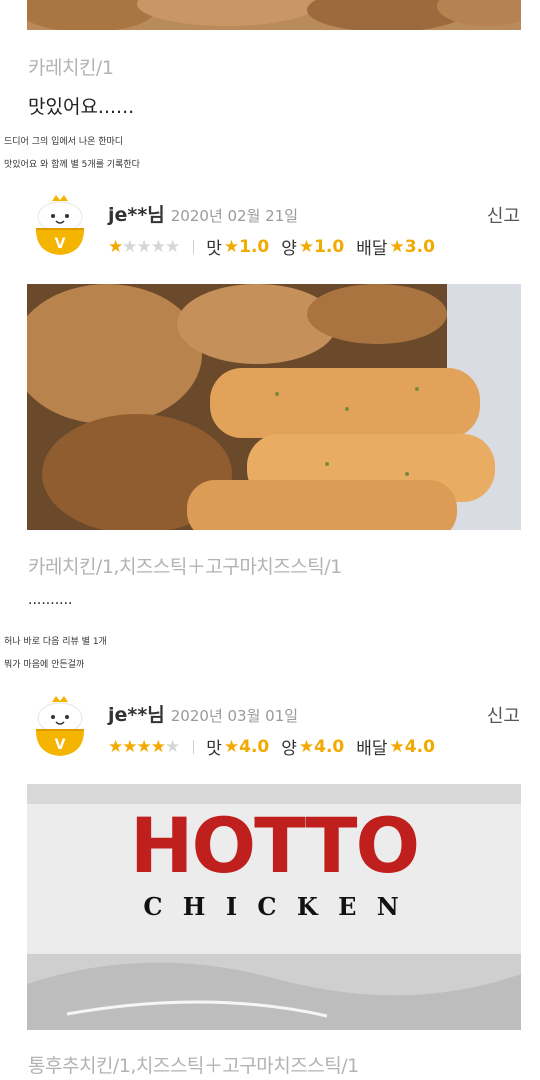  What do you see at coordinates (419, 246) in the screenshot?
I see `delivery-score: 3.0` at bounding box center [419, 246].